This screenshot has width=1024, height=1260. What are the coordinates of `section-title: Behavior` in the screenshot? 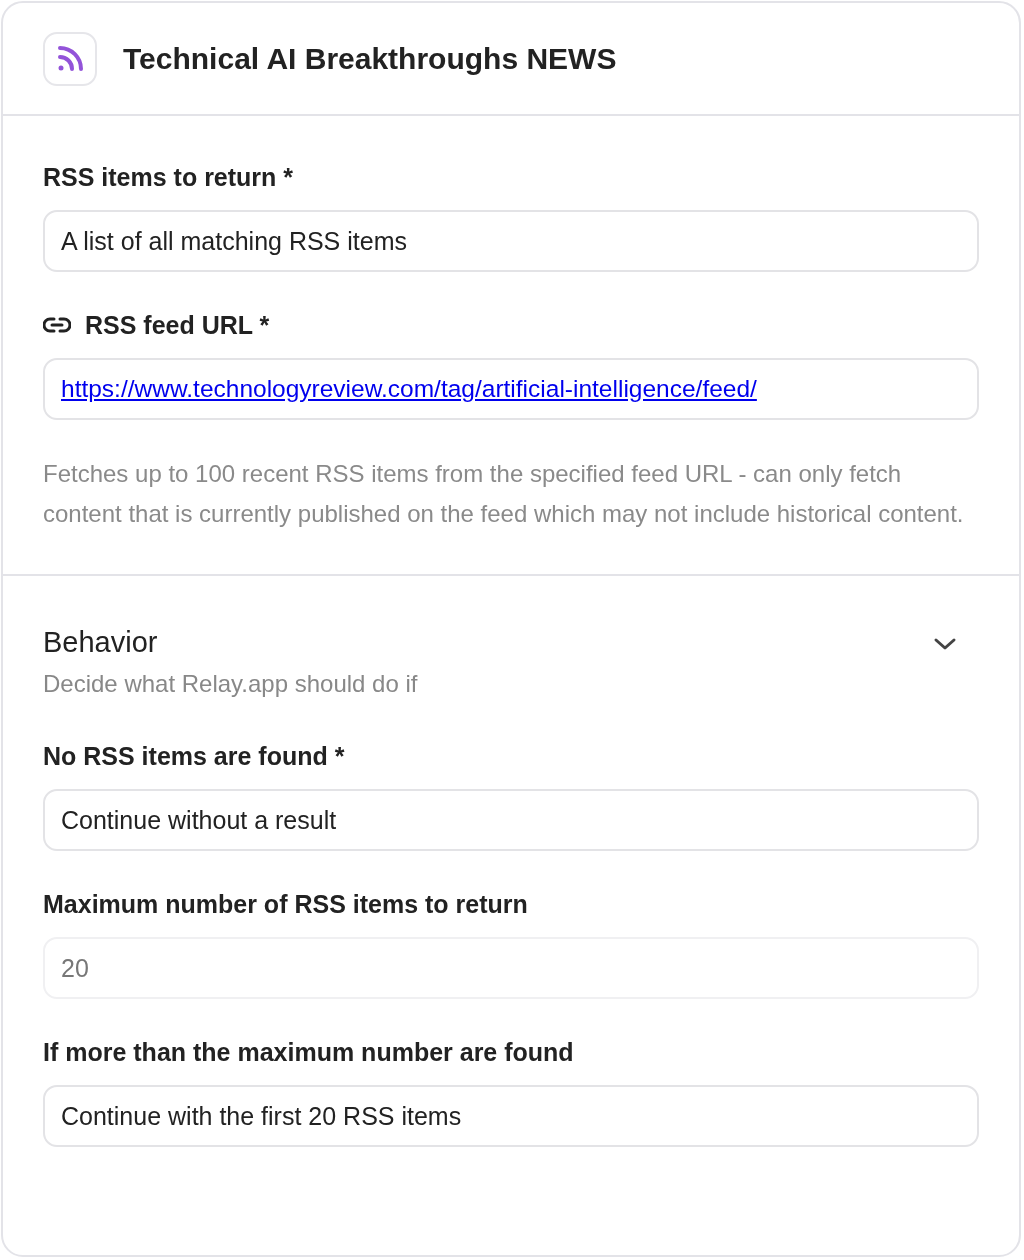 It's located at (101, 642).